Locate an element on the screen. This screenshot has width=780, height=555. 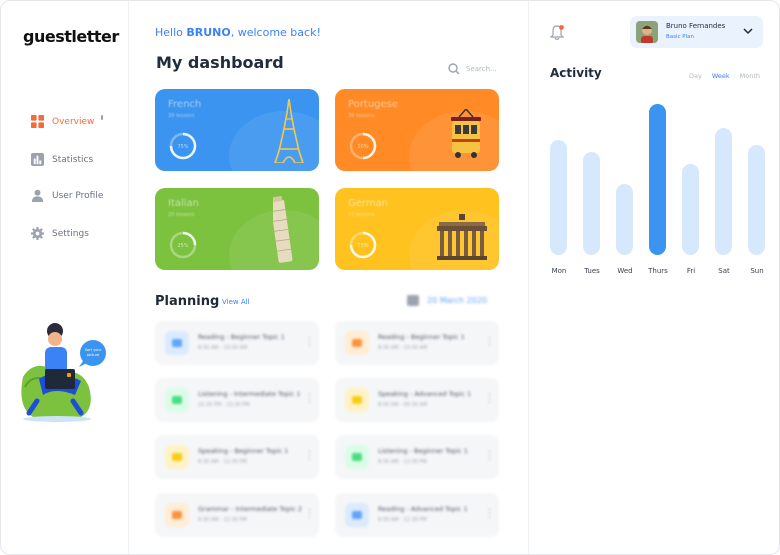
lesson-time: 8:30 AM - 10:30 AM is located at coordinates (403, 348).